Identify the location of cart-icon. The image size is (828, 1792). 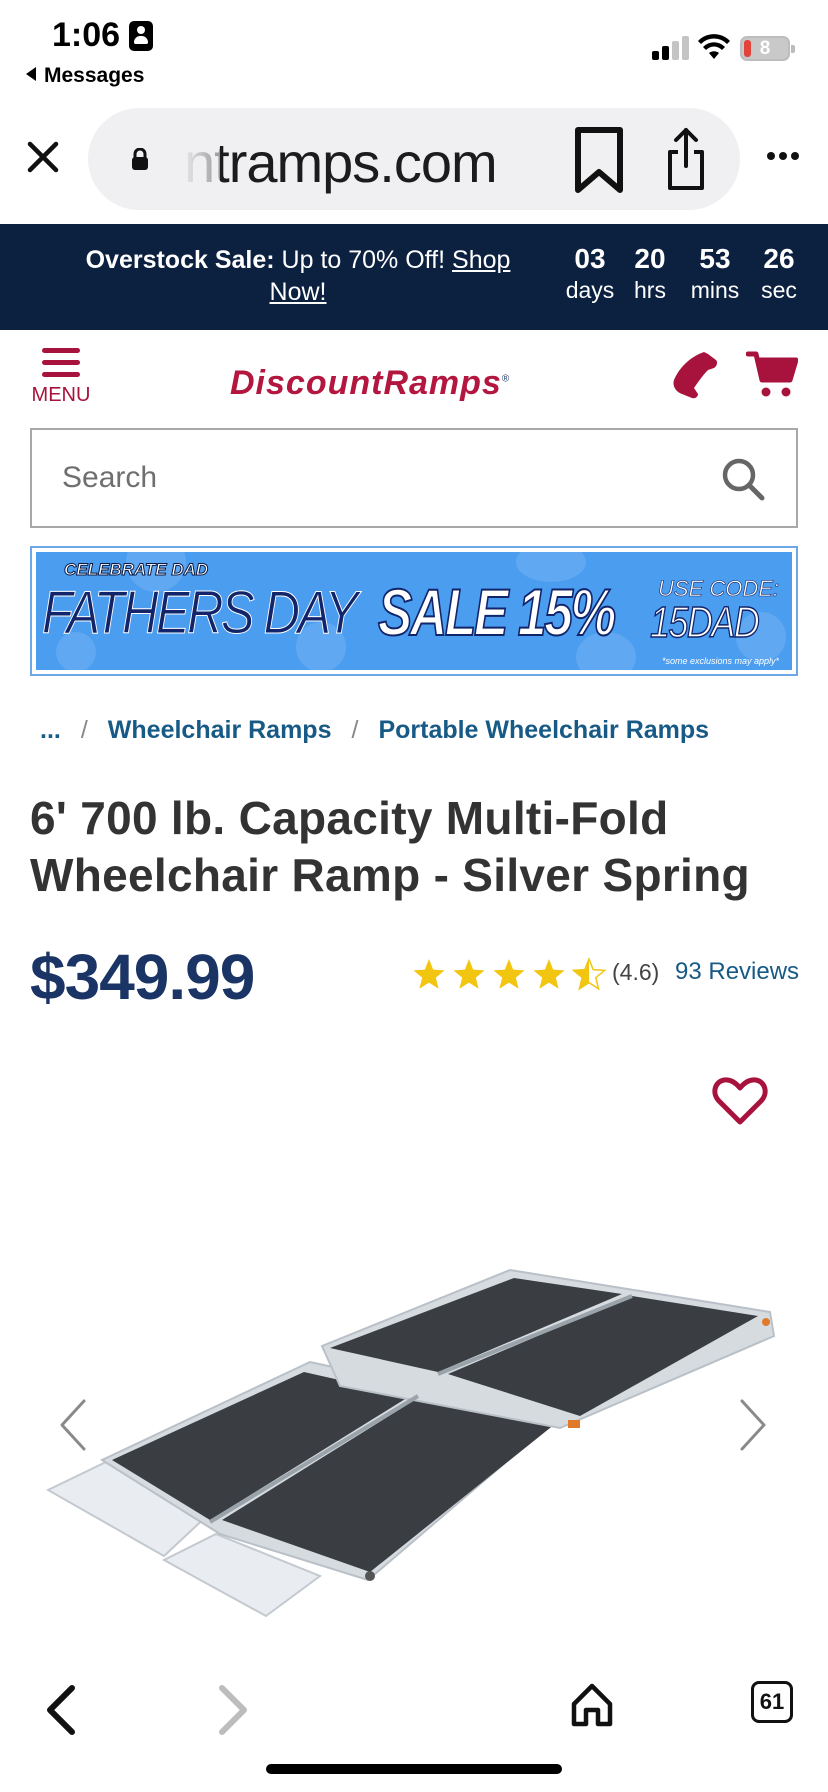
(772, 374).